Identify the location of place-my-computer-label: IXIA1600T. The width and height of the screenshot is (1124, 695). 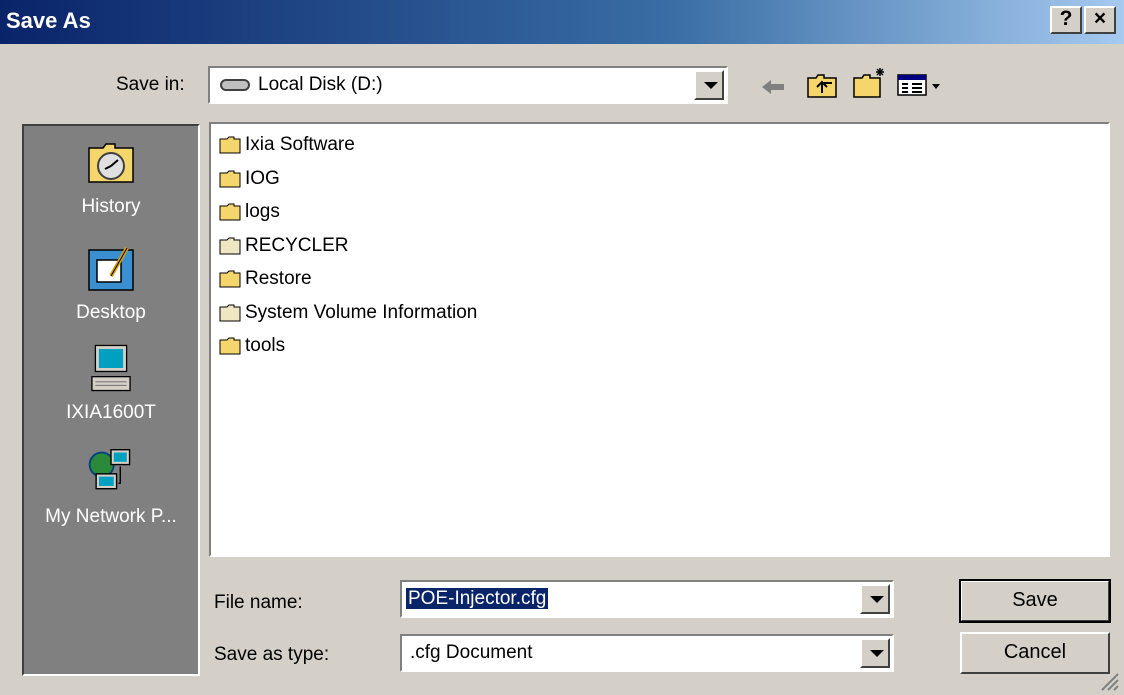
(111, 412).